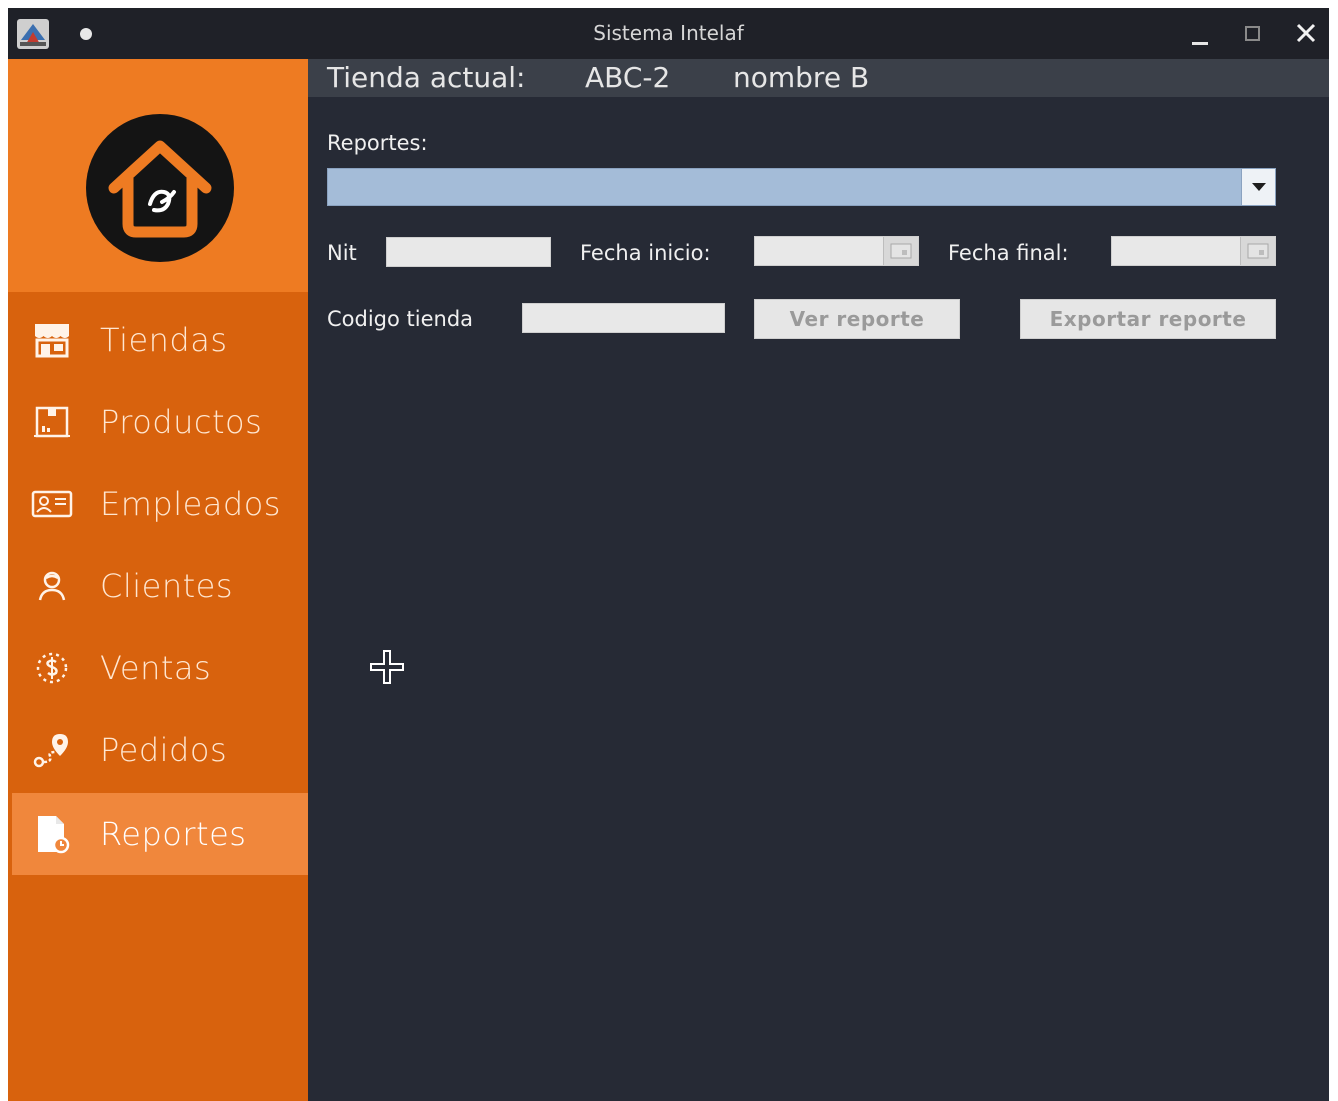 This screenshot has width=1338, height=1101. What do you see at coordinates (1008, 253) in the screenshot?
I see `end-date-label: Fecha final:` at bounding box center [1008, 253].